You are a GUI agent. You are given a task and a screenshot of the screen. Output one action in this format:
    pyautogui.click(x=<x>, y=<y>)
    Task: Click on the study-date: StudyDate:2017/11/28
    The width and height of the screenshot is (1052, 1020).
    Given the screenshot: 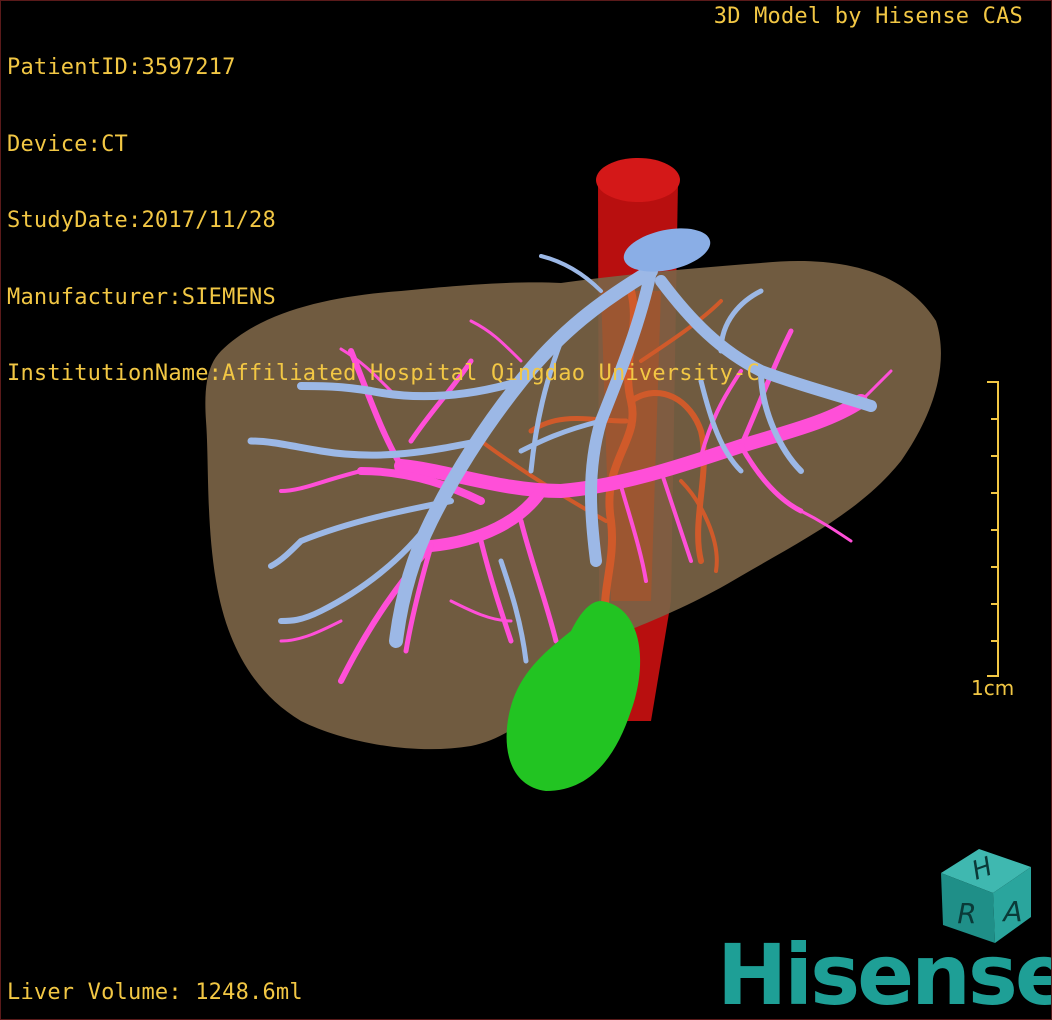 What is the action you would take?
    pyautogui.click(x=141, y=220)
    